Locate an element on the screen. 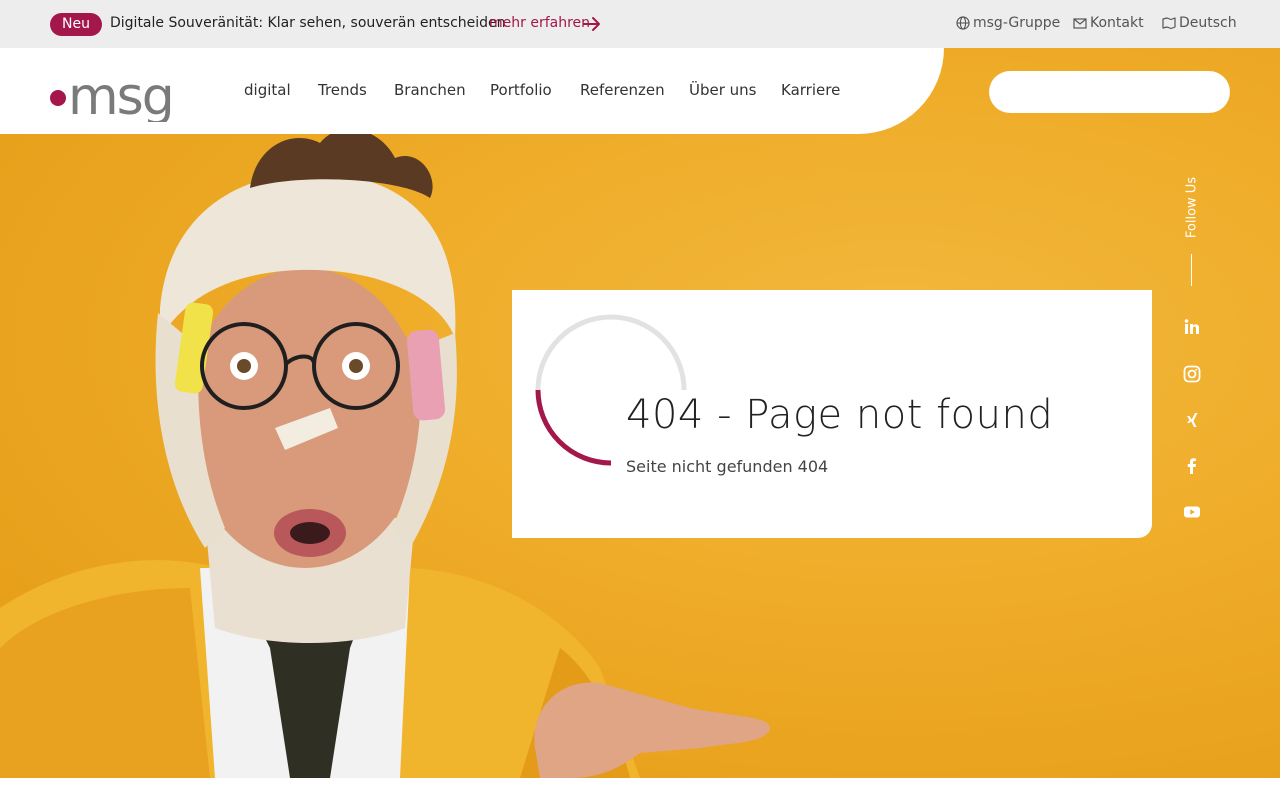 This screenshot has width=1280, height=800. contact-link: Kontakt is located at coordinates (1108, 23).